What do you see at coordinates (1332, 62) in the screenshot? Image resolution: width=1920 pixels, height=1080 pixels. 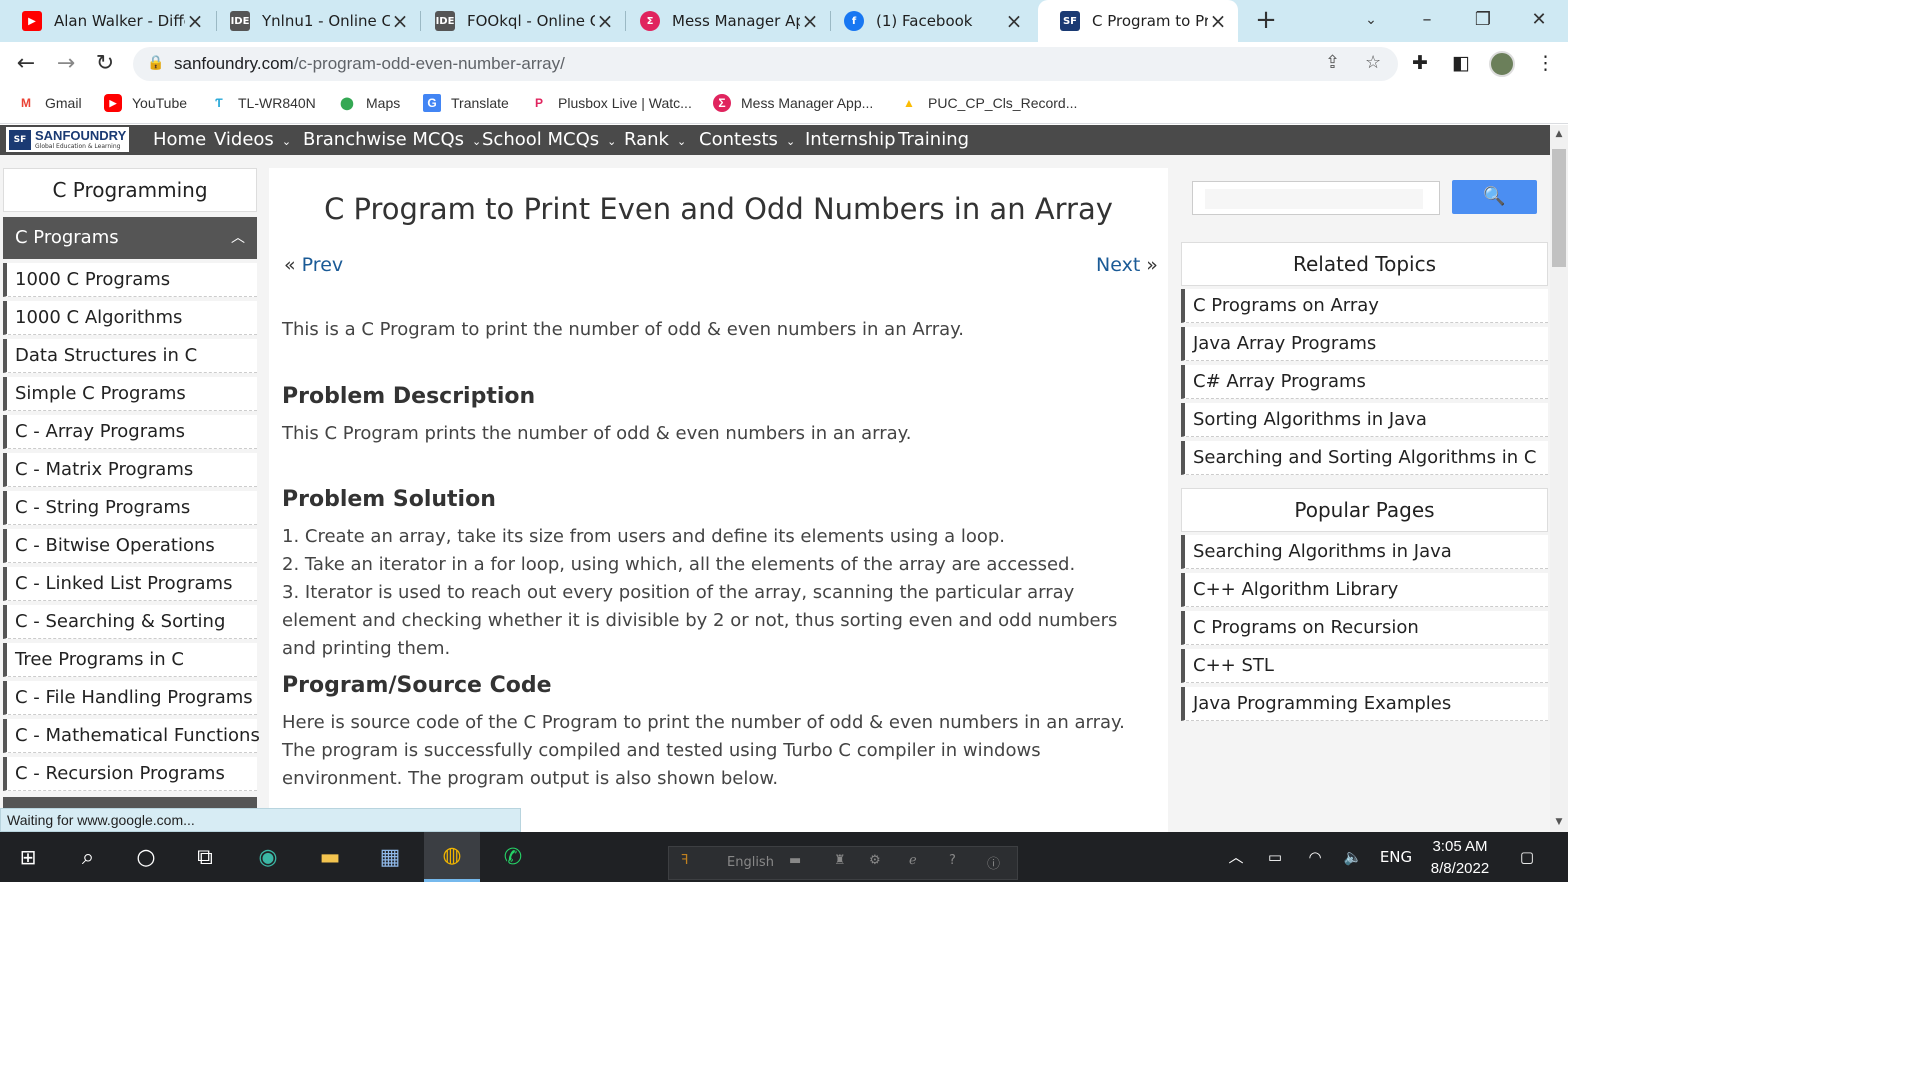 I see `share-icon: ⇪` at bounding box center [1332, 62].